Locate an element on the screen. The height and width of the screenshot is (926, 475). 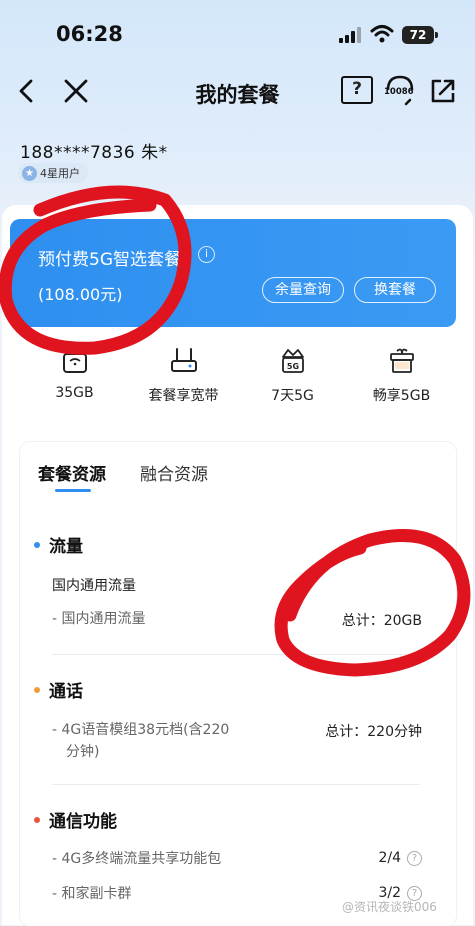
plan-name: 预付费5G智选套餐 is located at coordinates (109, 260).